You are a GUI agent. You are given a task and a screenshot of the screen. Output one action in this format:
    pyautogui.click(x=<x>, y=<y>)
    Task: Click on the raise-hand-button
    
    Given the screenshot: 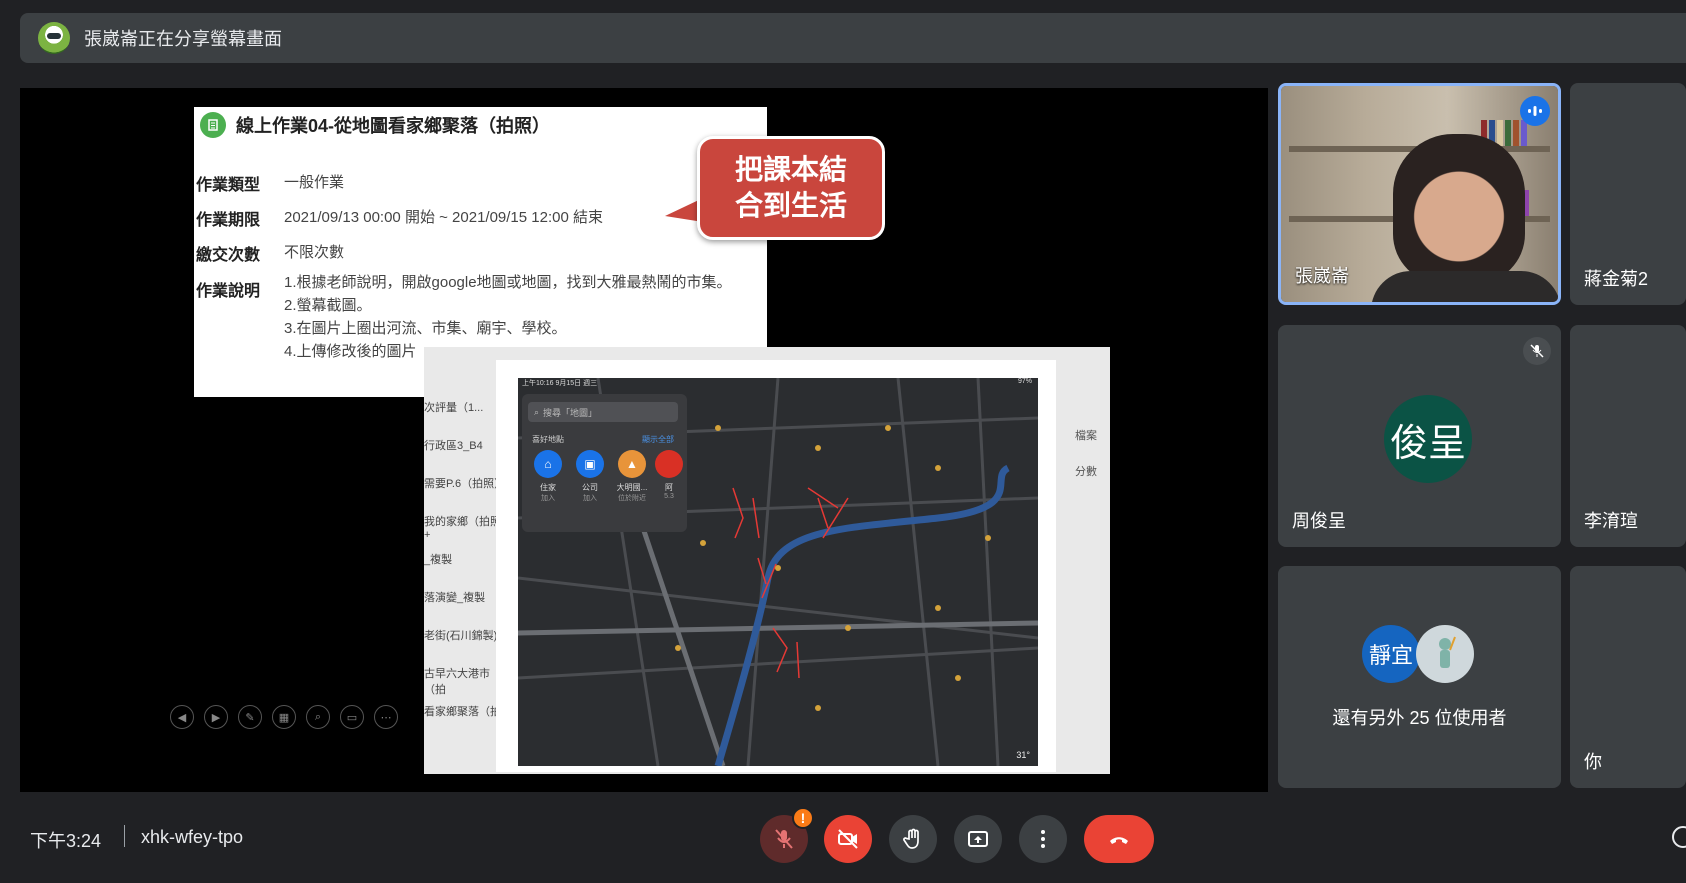 What is the action you would take?
    pyautogui.click(x=913, y=839)
    